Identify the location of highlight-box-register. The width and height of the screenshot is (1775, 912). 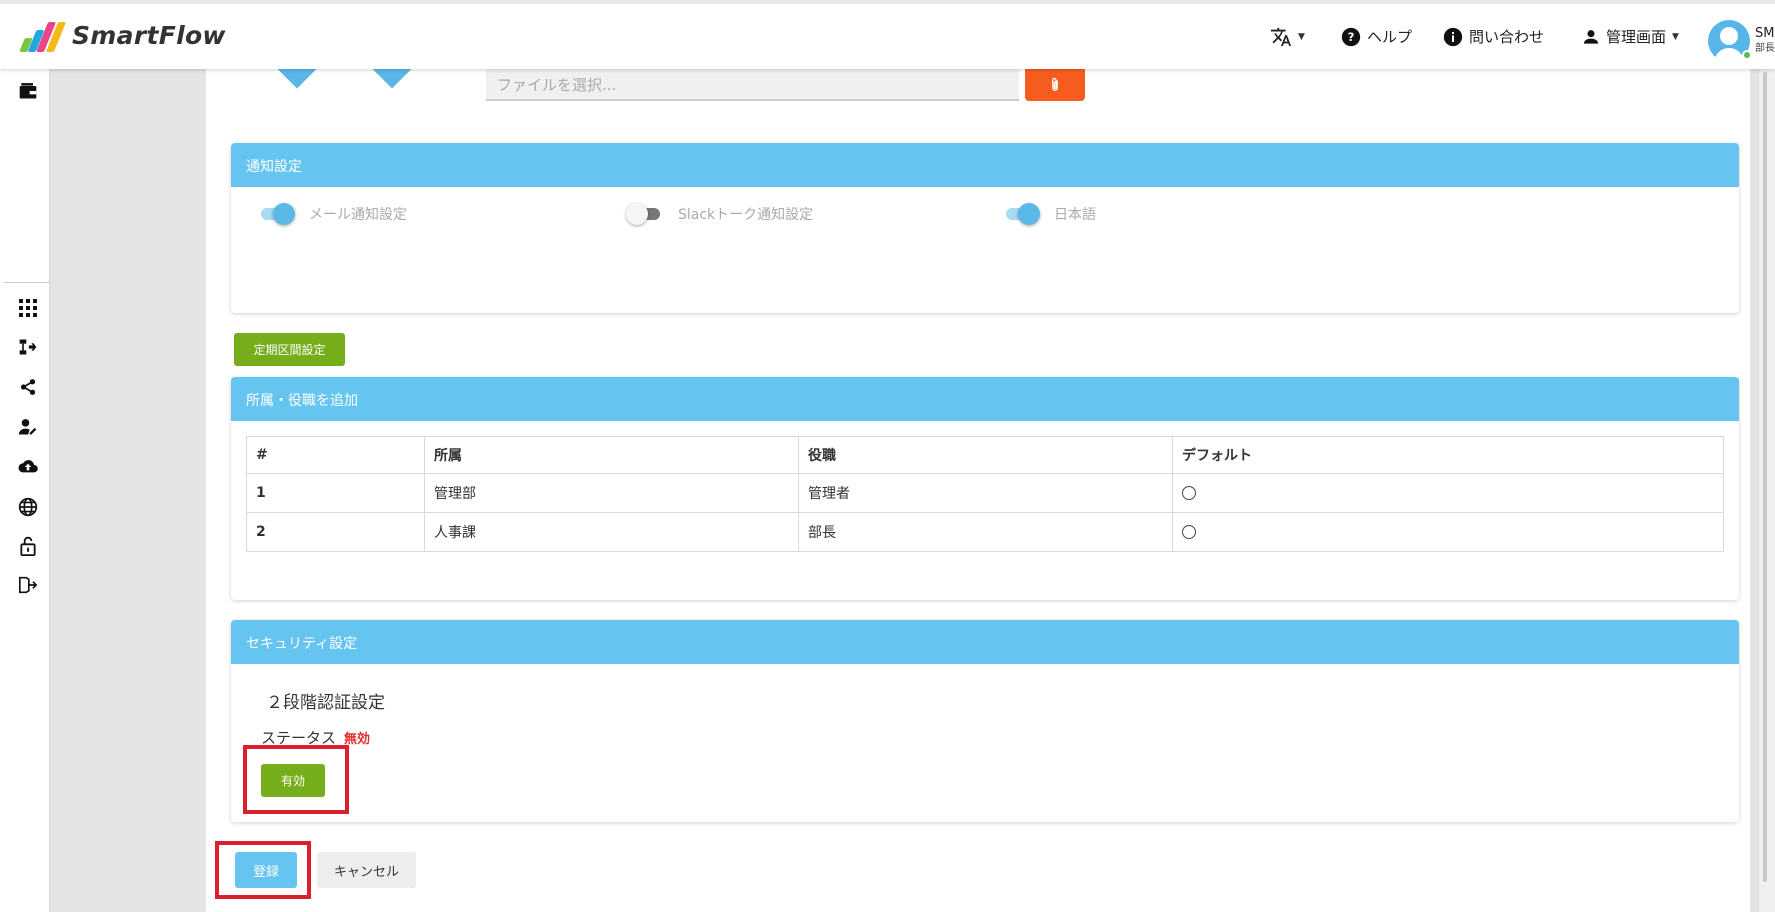
(263, 870).